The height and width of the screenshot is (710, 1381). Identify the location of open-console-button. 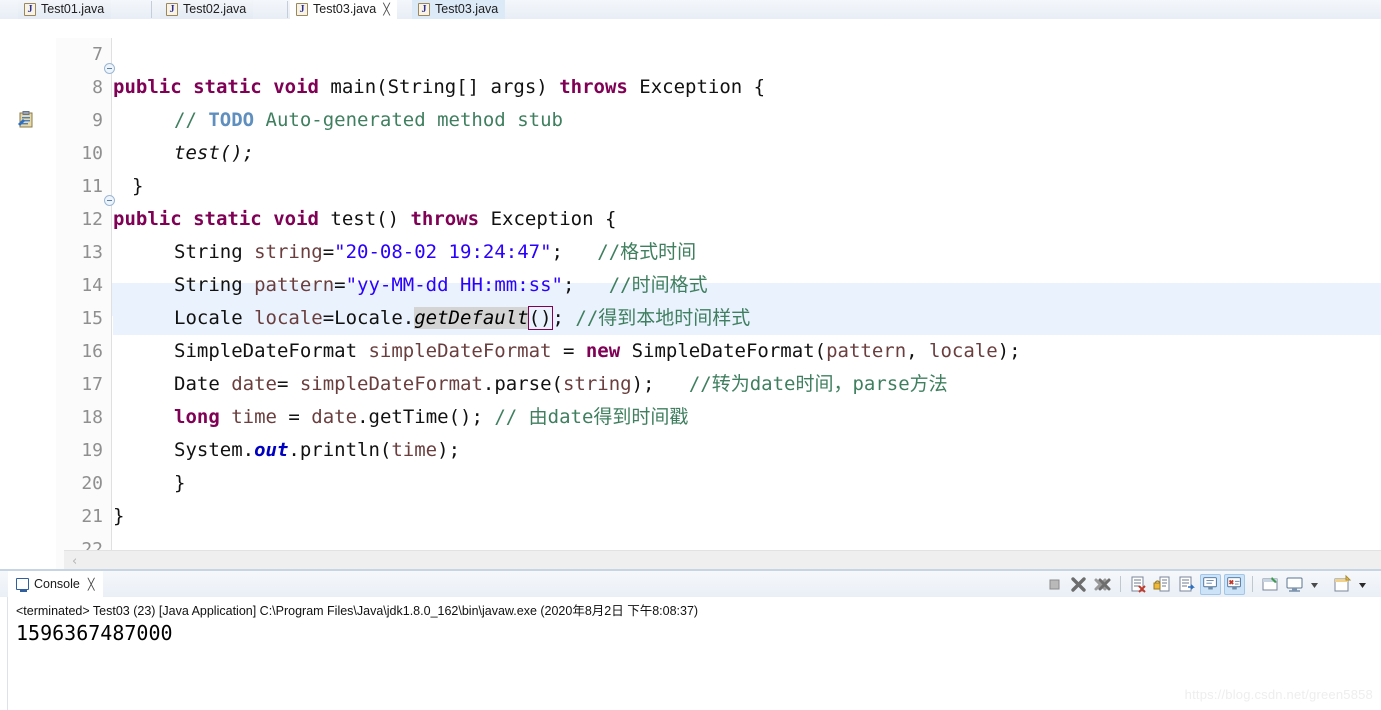
(1342, 584).